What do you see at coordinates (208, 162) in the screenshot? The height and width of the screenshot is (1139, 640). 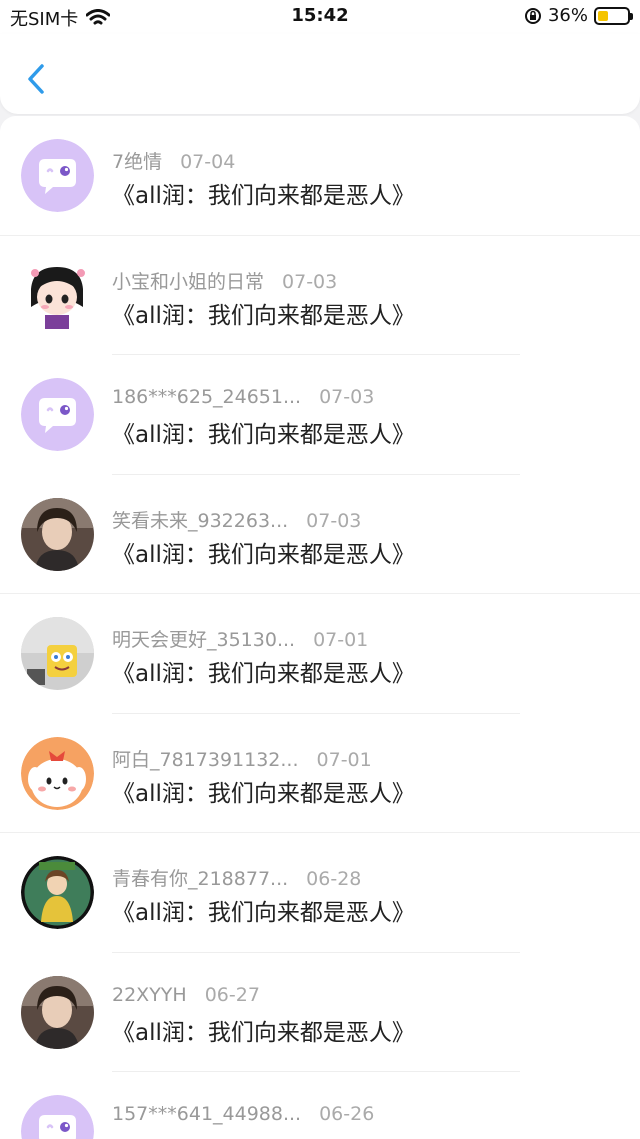 I see `date: 07-04` at bounding box center [208, 162].